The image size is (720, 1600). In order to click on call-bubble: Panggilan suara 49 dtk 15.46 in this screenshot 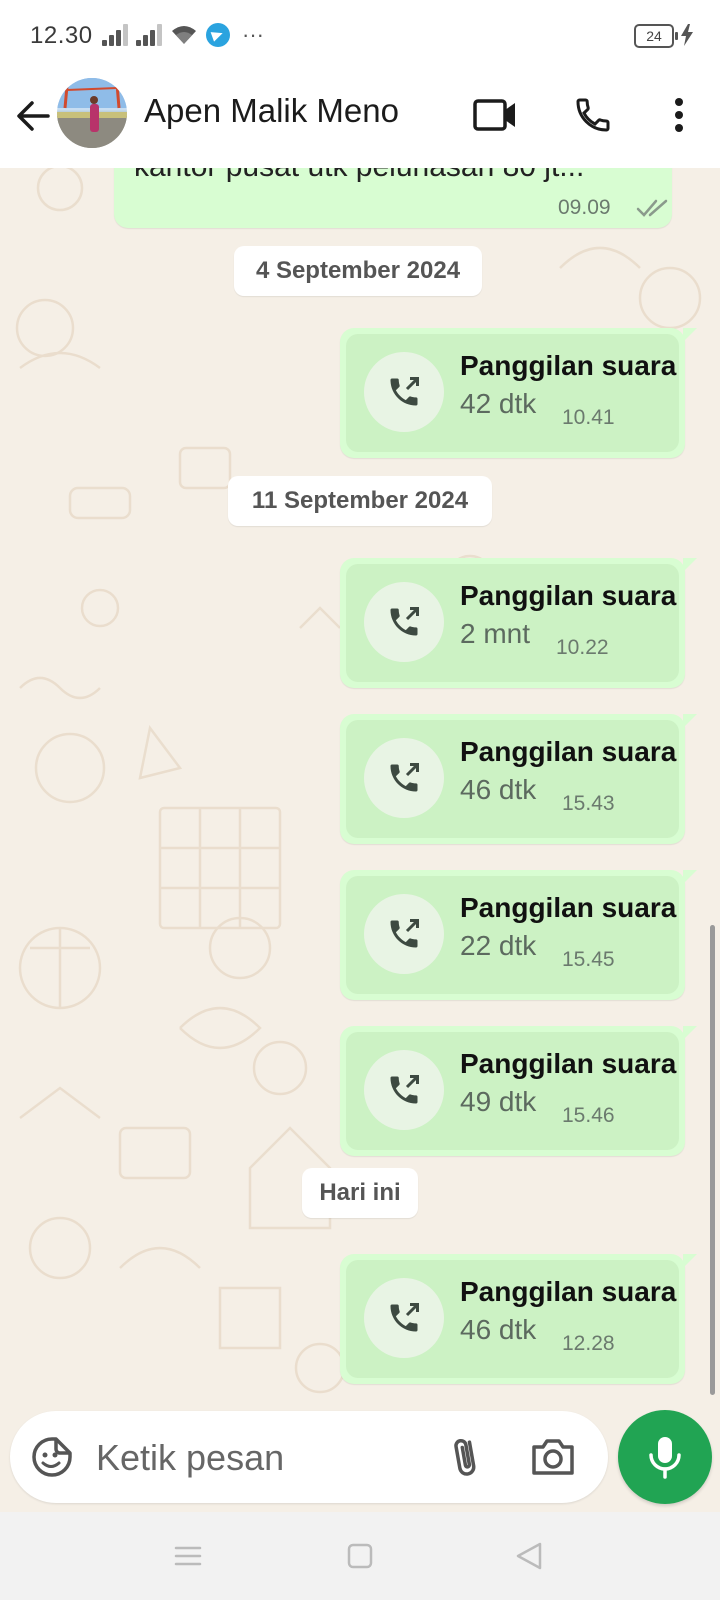, I will do `click(518, 1091)`.